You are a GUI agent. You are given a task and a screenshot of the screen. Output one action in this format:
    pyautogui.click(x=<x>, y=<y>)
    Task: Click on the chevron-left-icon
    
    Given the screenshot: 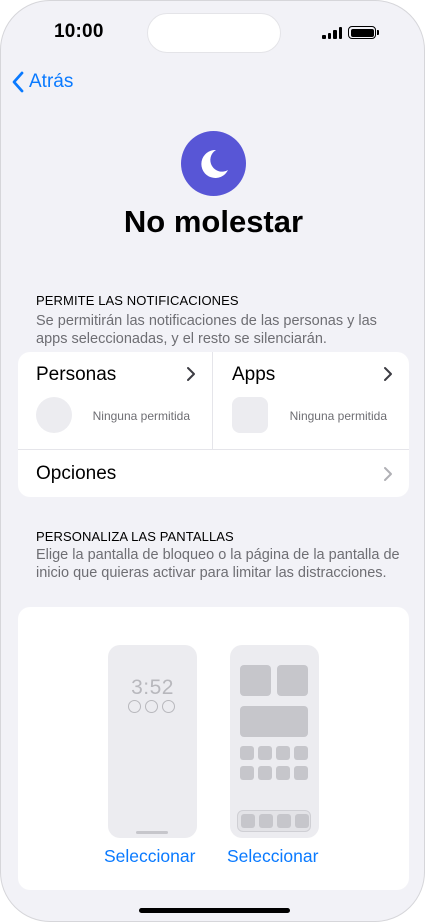 What is the action you would take?
    pyautogui.click(x=18, y=82)
    